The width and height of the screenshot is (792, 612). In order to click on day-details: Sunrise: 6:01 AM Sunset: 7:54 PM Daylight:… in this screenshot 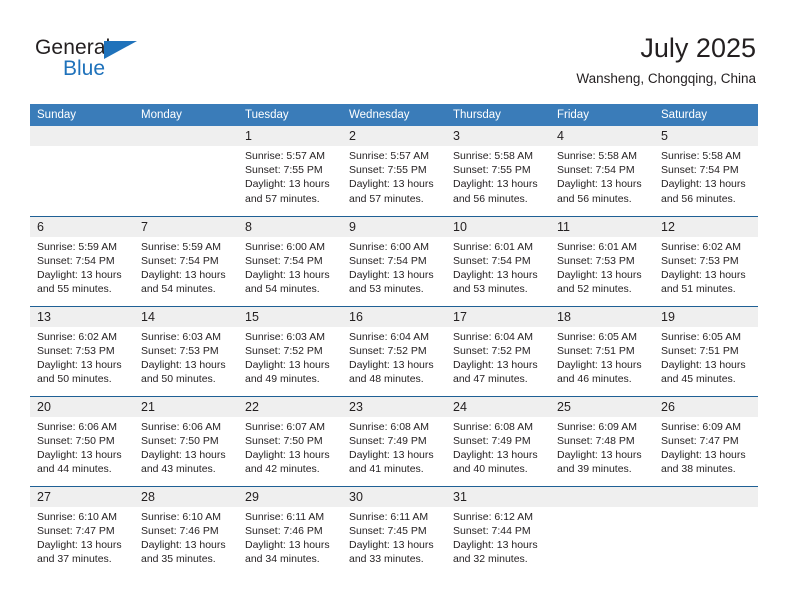, I will do `click(498, 267)`.